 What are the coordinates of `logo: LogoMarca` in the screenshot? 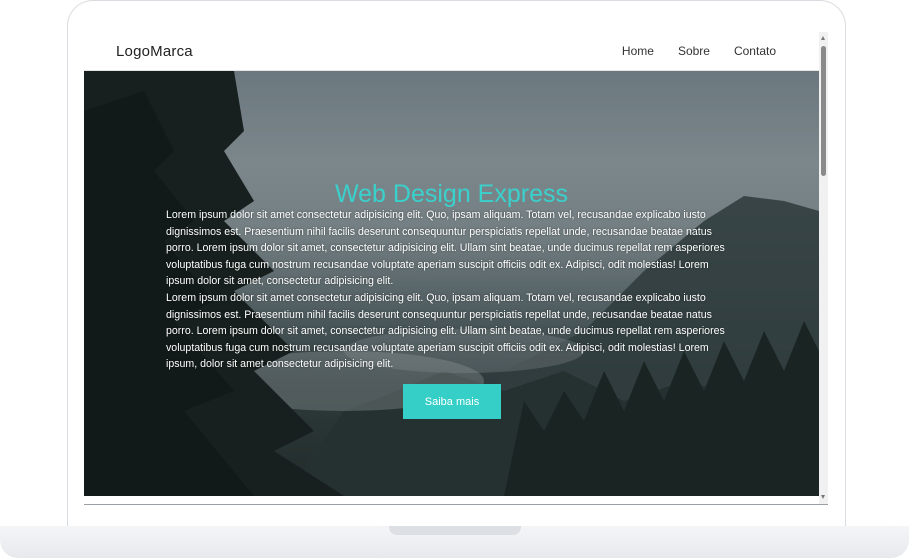 It's located at (154, 51).